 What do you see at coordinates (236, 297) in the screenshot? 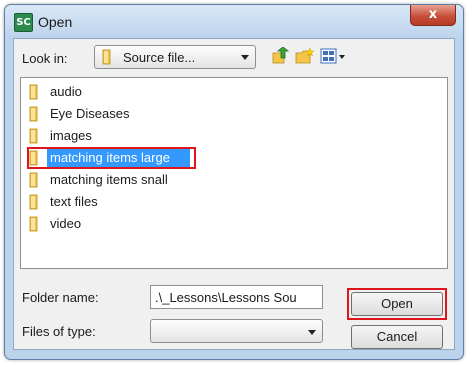
I see `folder-name-field: .\_Lessons\Lessons Sou` at bounding box center [236, 297].